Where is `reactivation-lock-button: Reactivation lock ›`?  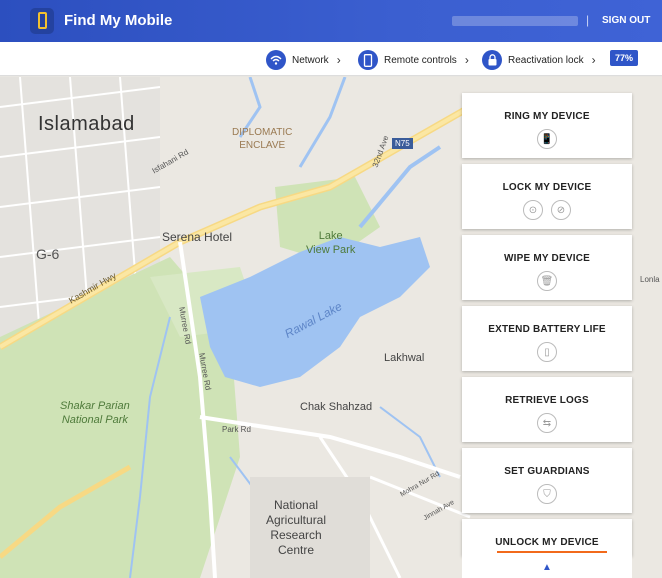 reactivation-lock-button: Reactivation lock › is located at coordinates (539, 60).